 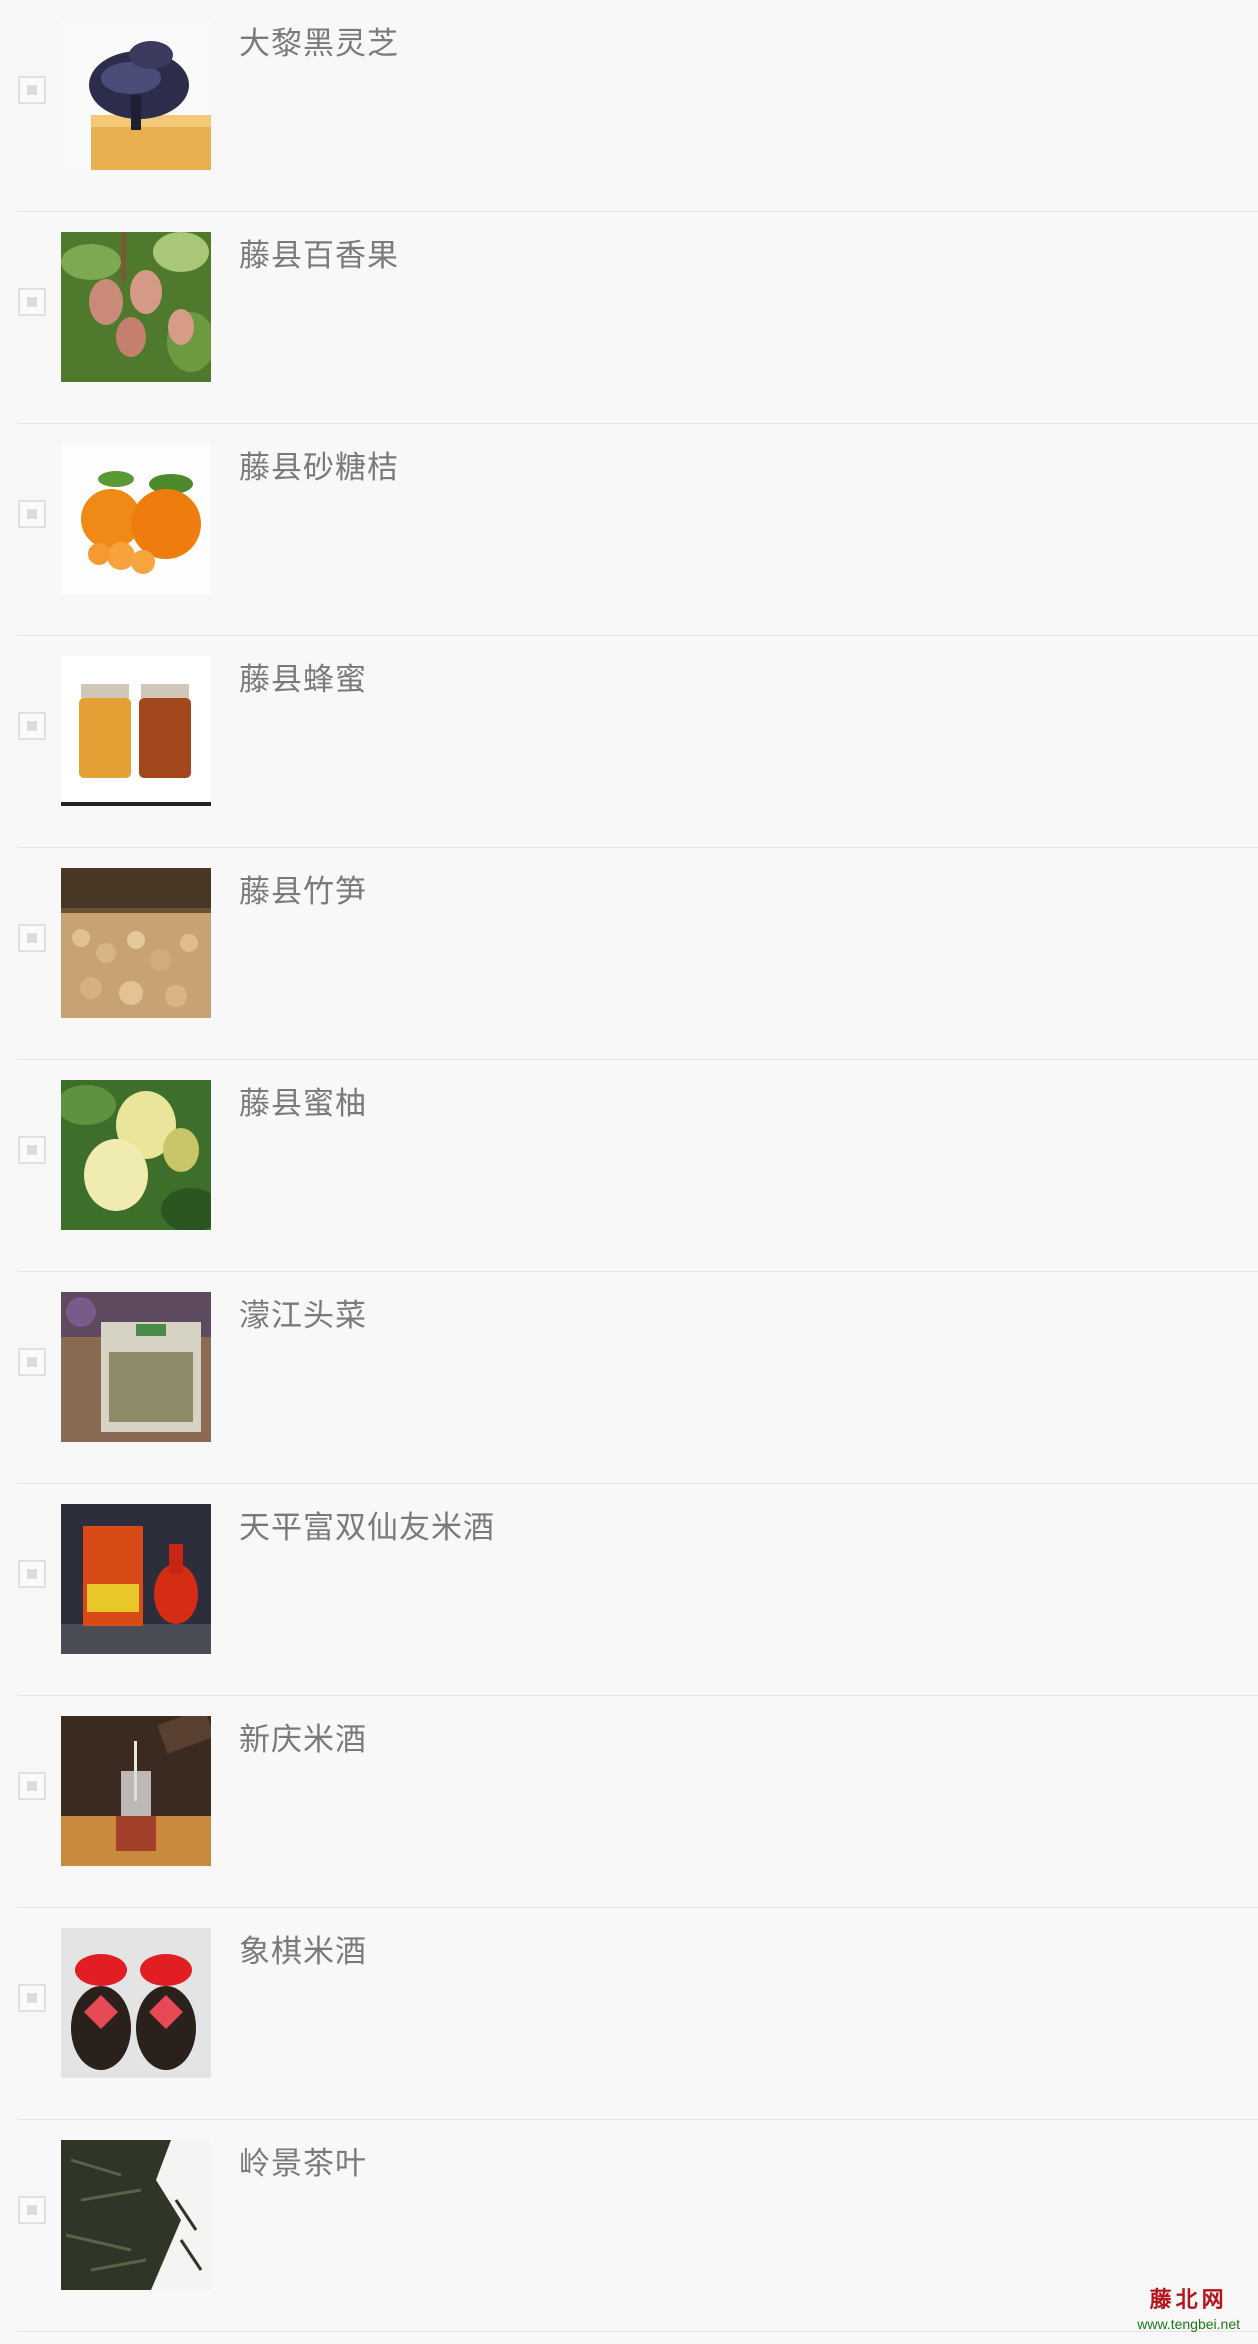 What do you see at coordinates (638, 1166) in the screenshot?
I see `list-item: 藤县蜜柚` at bounding box center [638, 1166].